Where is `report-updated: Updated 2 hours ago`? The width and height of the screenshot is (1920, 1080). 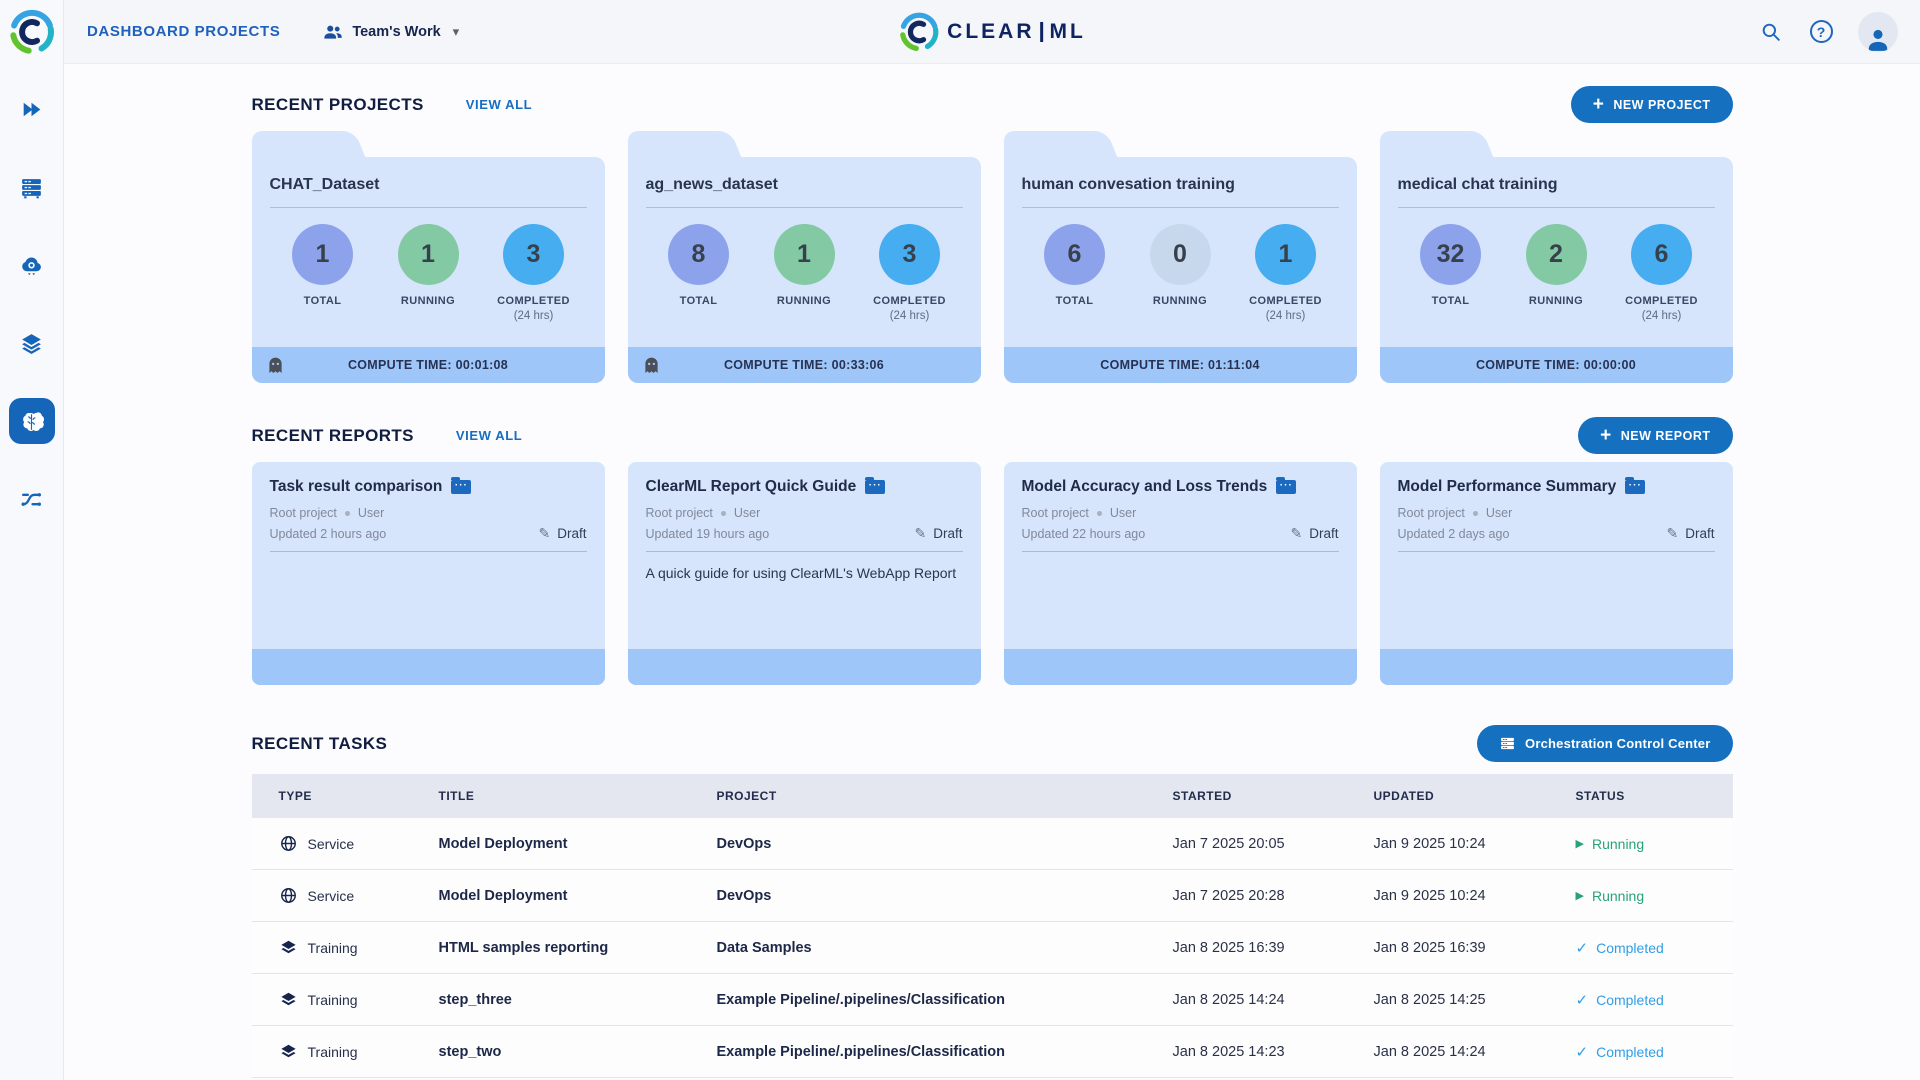 report-updated: Updated 2 hours ago is located at coordinates (328, 533).